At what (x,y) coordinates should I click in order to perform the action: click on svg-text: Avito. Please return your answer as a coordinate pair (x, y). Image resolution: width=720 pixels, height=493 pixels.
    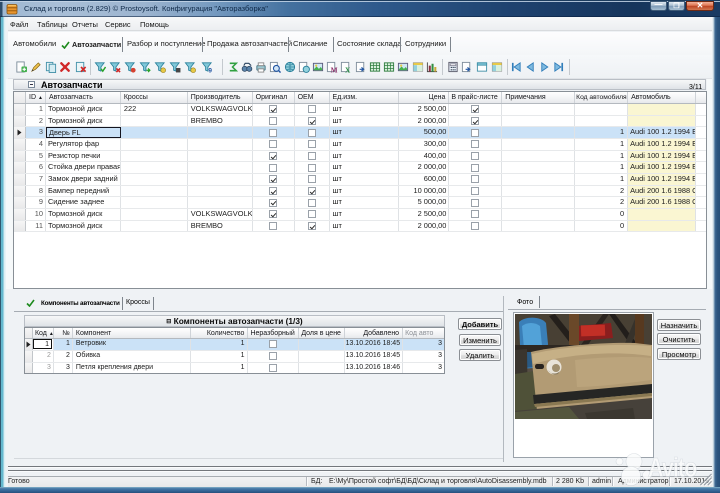
    Looking at the image, I should click on (672, 468).